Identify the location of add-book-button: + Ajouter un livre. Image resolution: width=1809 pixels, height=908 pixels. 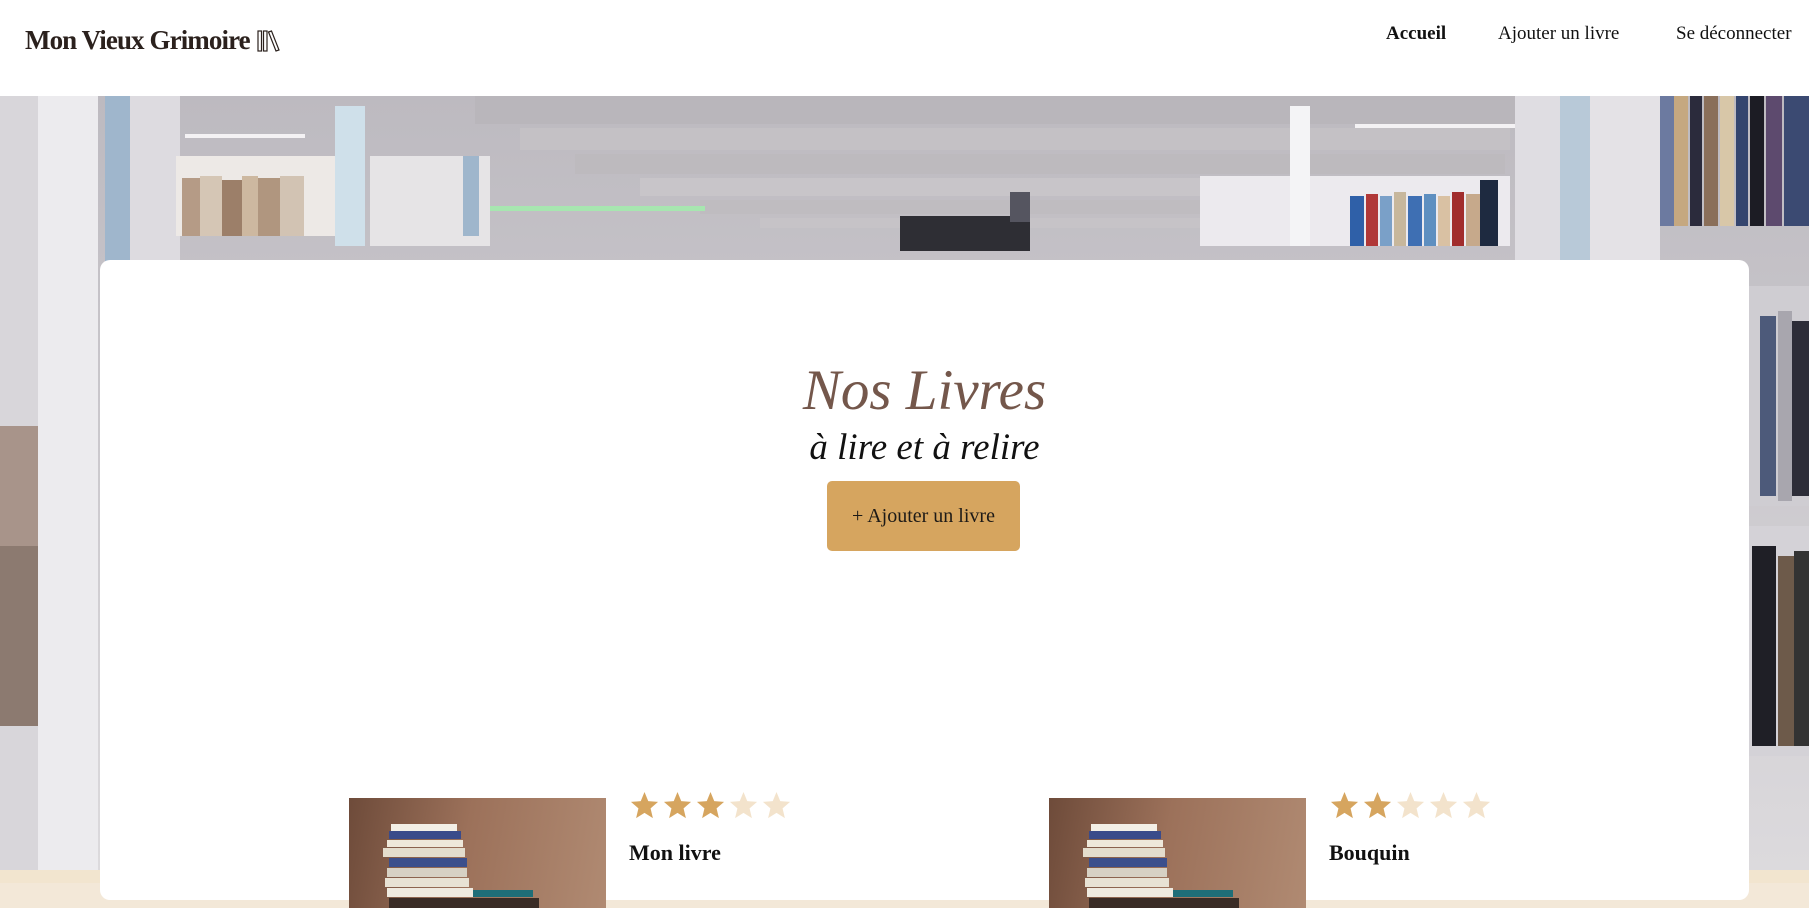
(923, 516).